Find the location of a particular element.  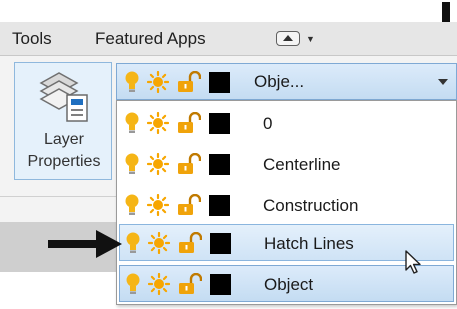

workspace-dropdown-button: ▼ is located at coordinates (295, 38).